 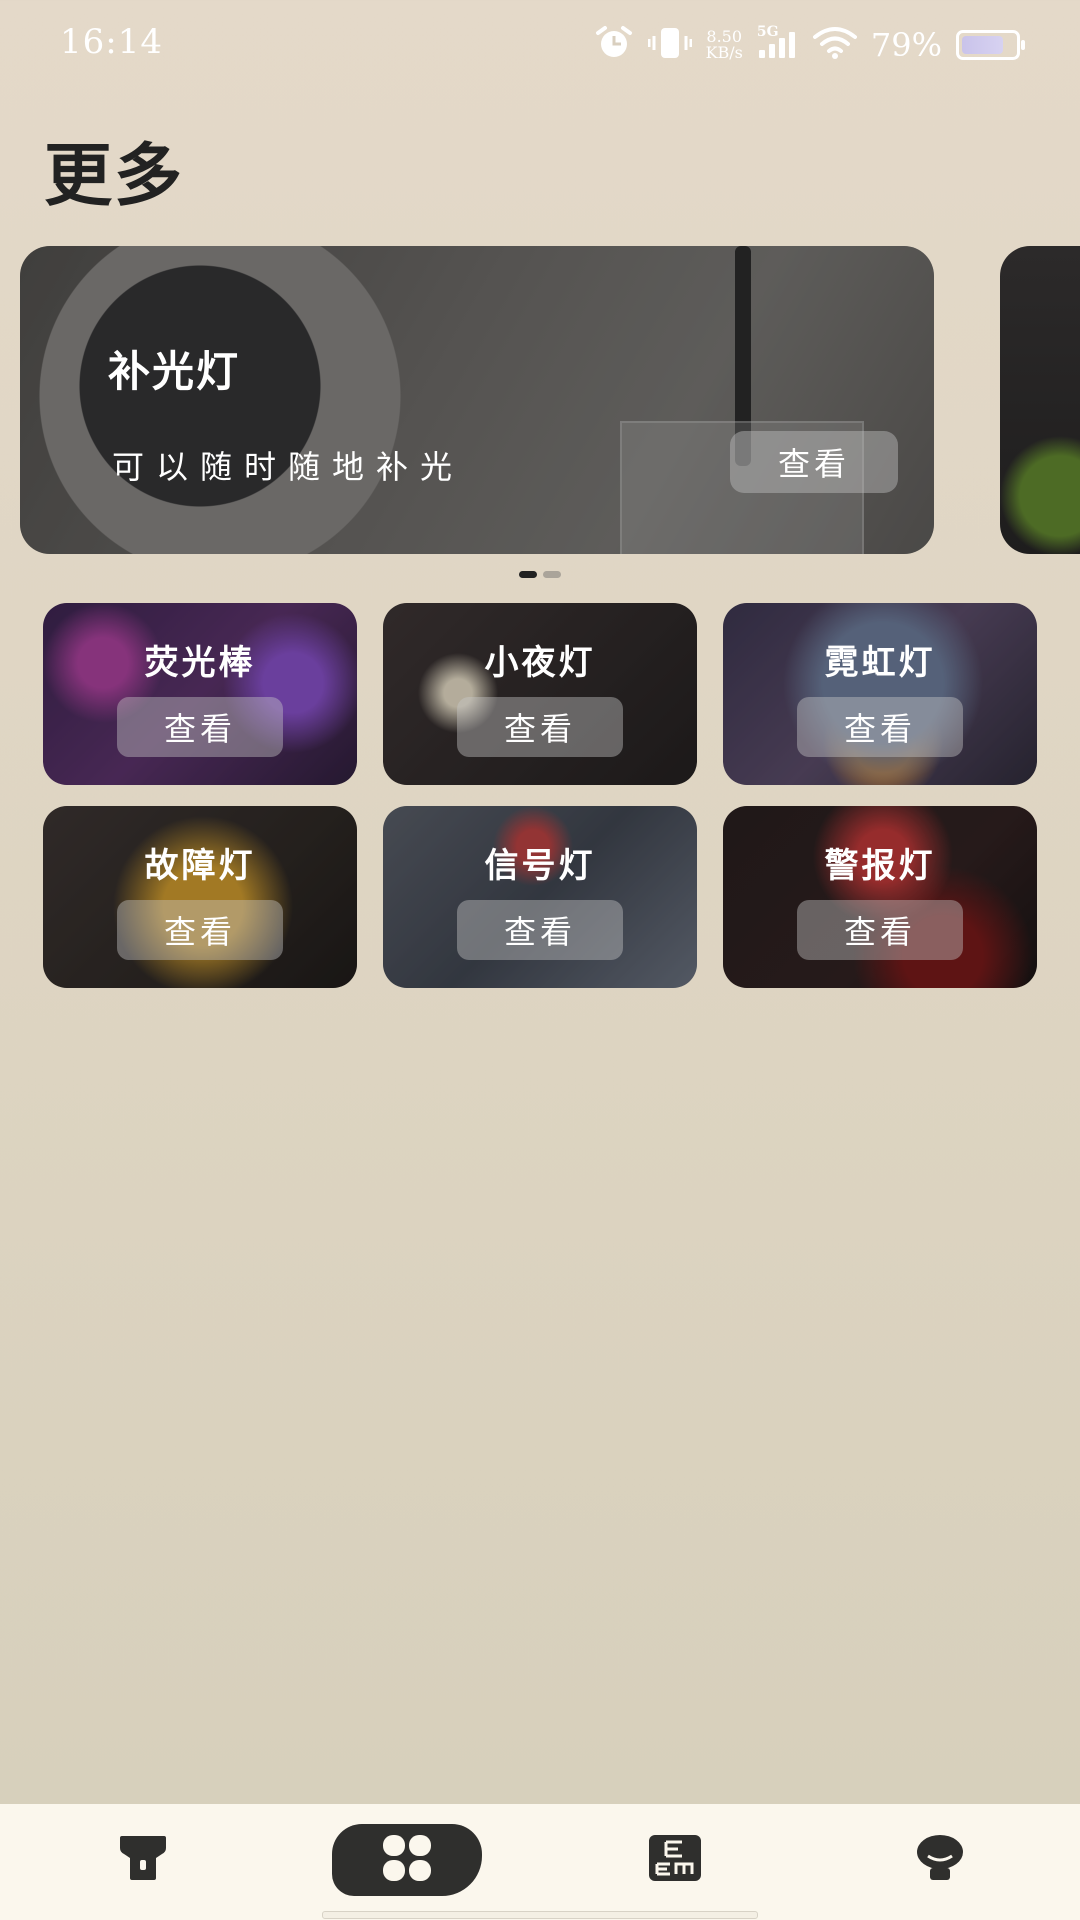 I want to click on bottom-nav, so click(x=540, y=1862).